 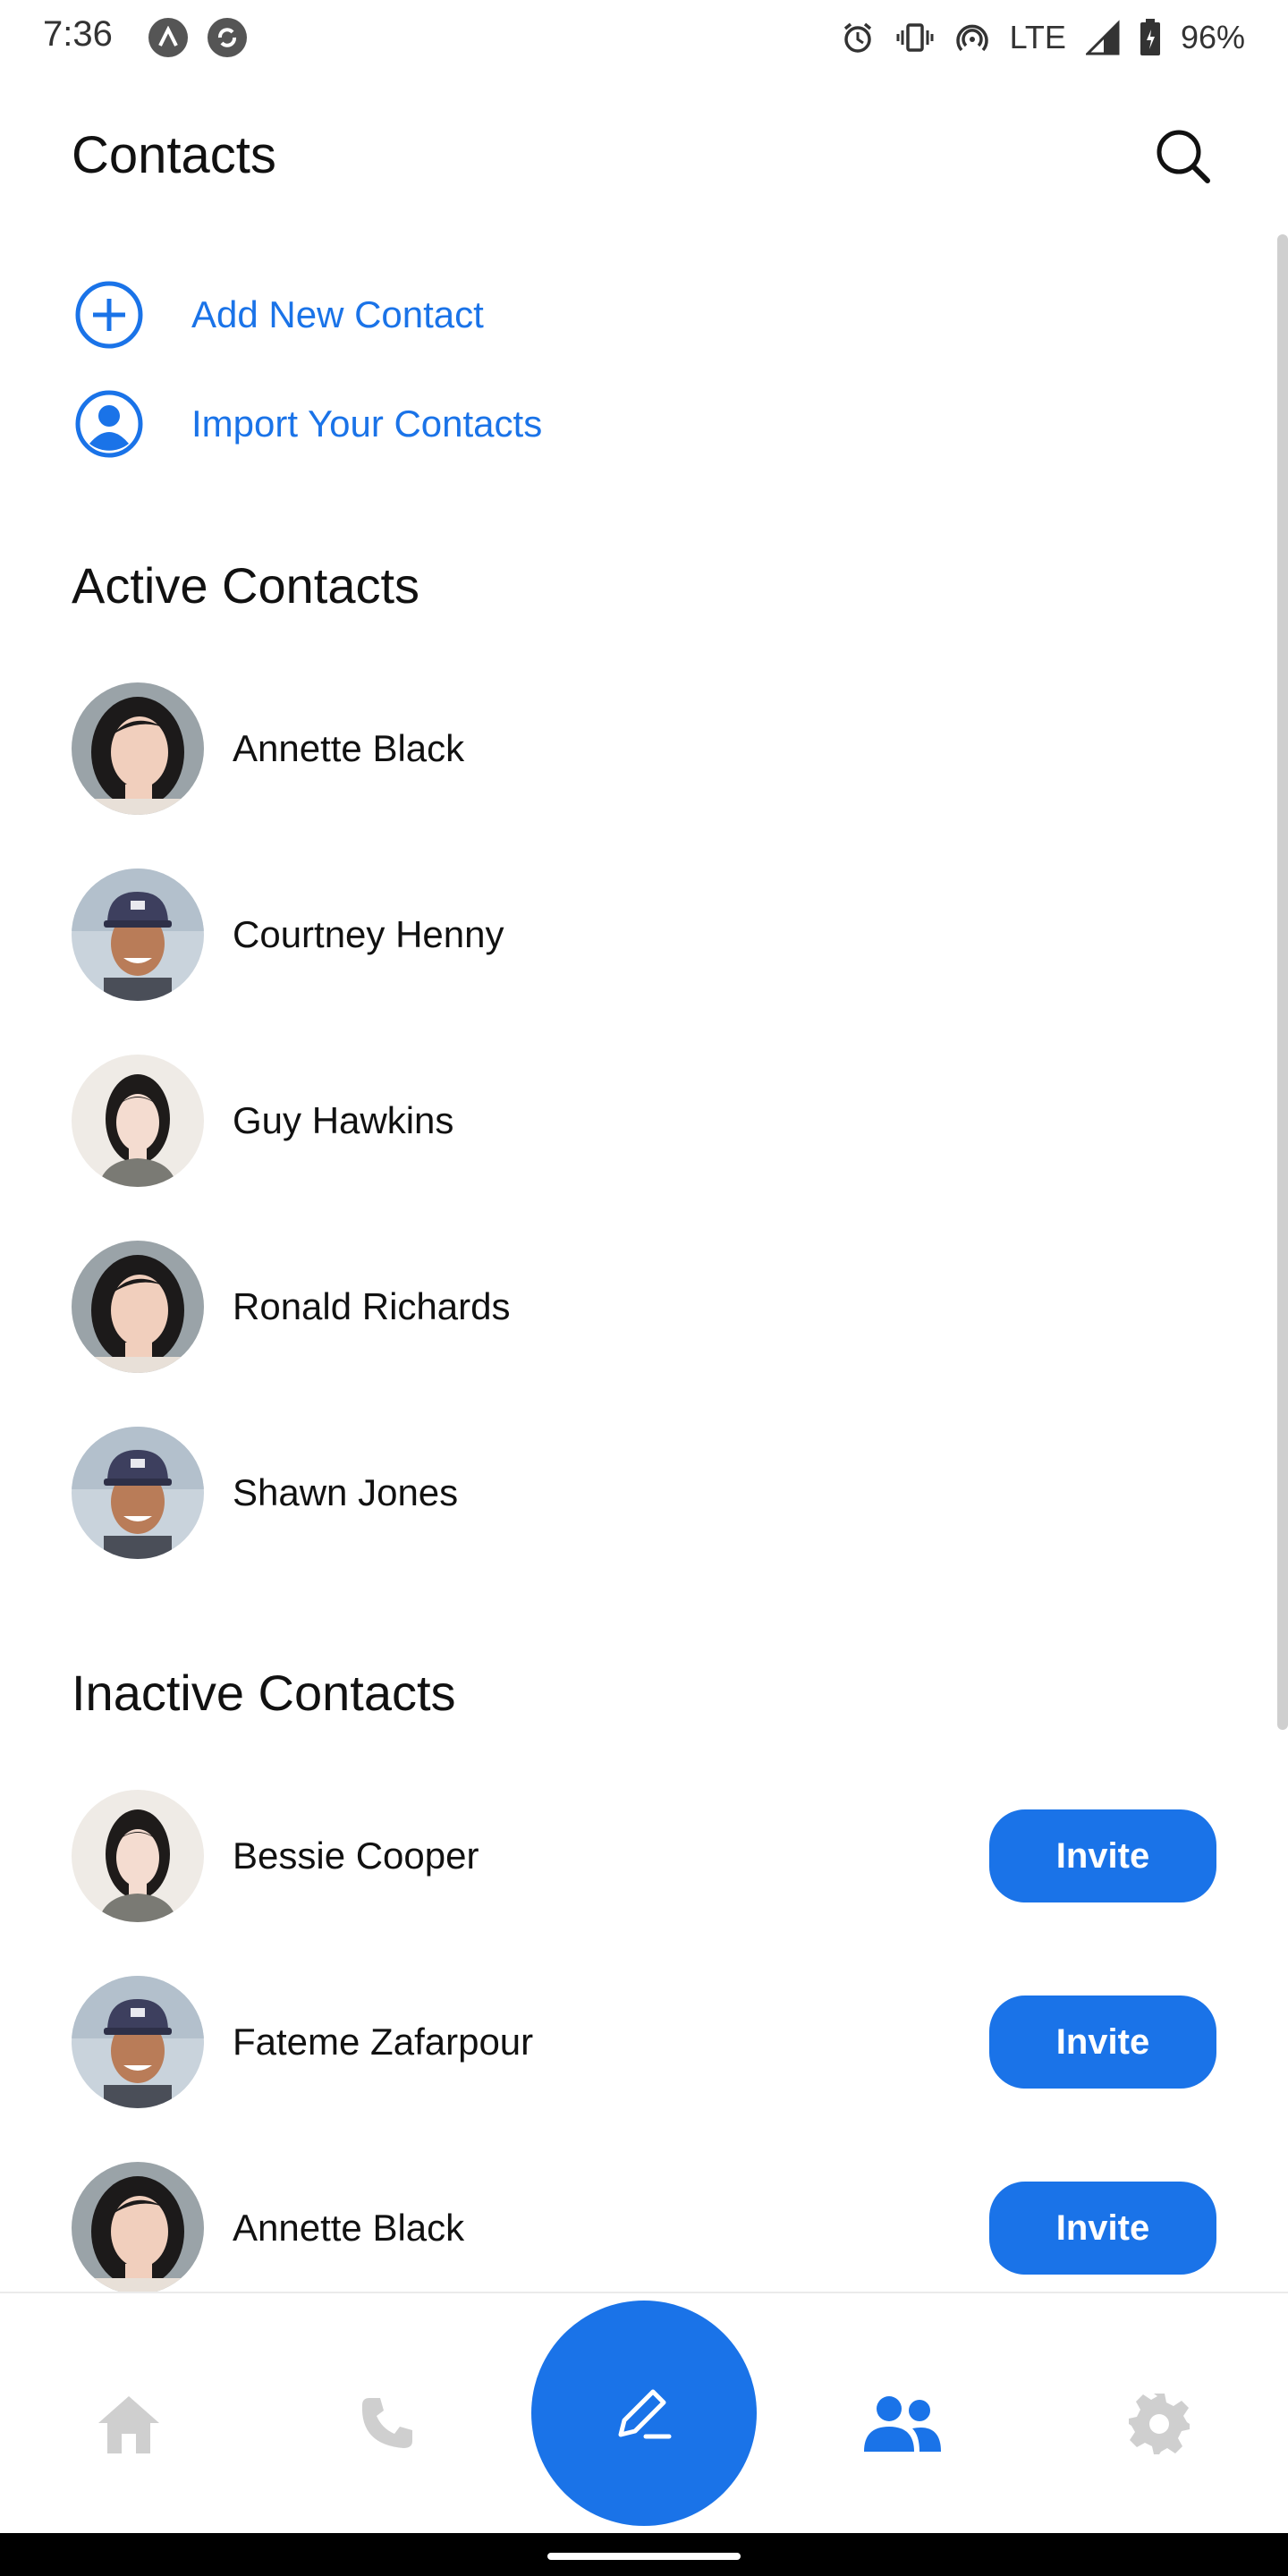 I want to click on contact-name: Courtney Henny, so click(x=368, y=934).